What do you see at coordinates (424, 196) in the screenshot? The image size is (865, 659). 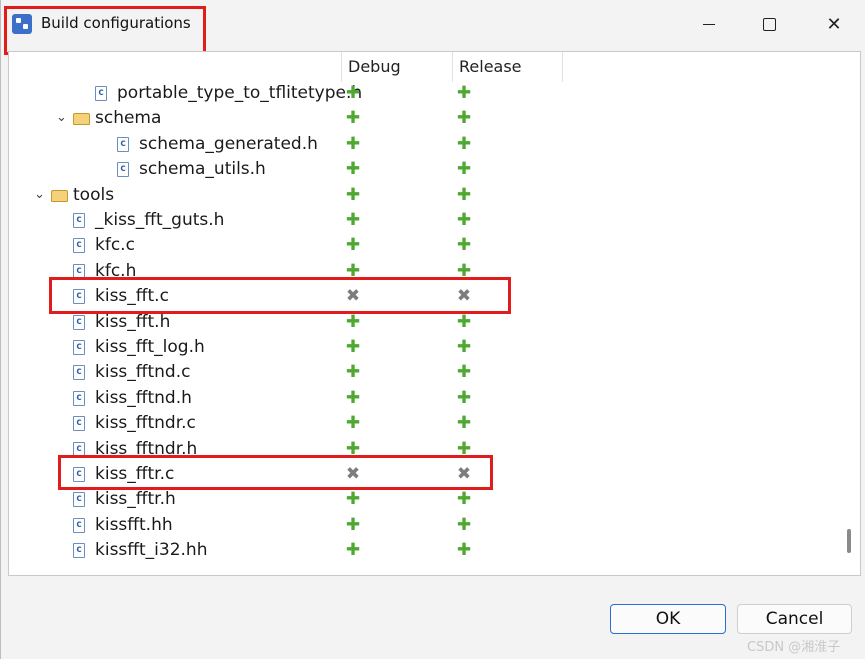 I see `tree-folder-row: ⌄ tools ✚ ✚` at bounding box center [424, 196].